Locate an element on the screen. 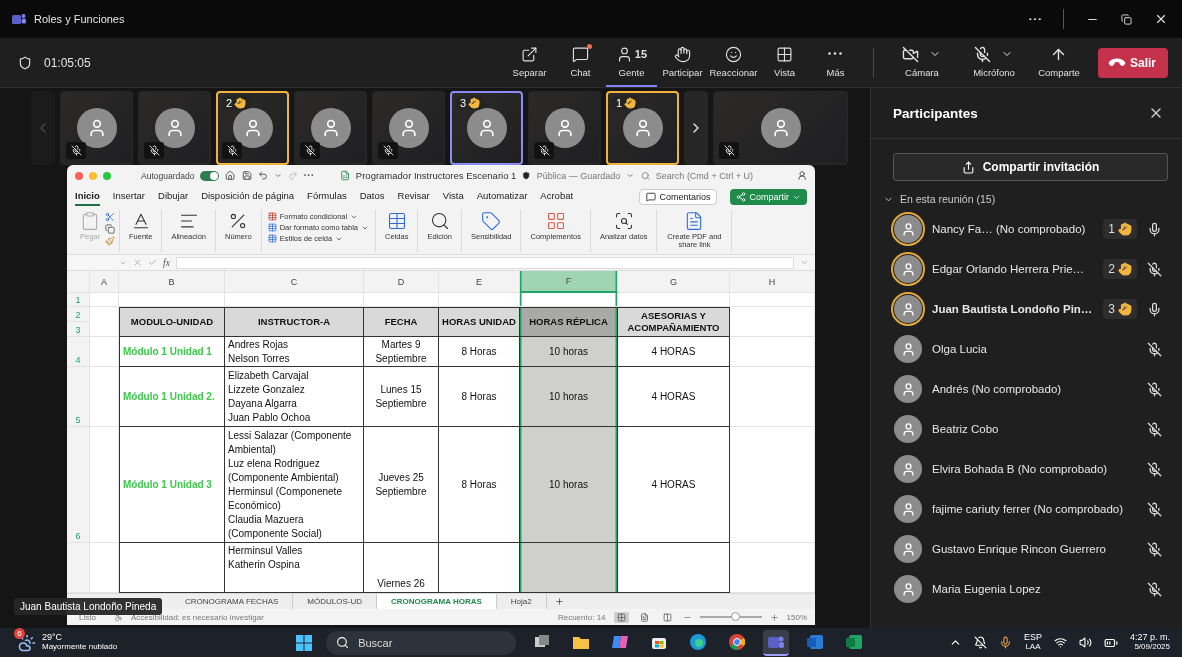 Image resolution: width=1182 pixels, height=657 pixels. participant-row: Olga Lucia is located at coordinates (1026, 349).